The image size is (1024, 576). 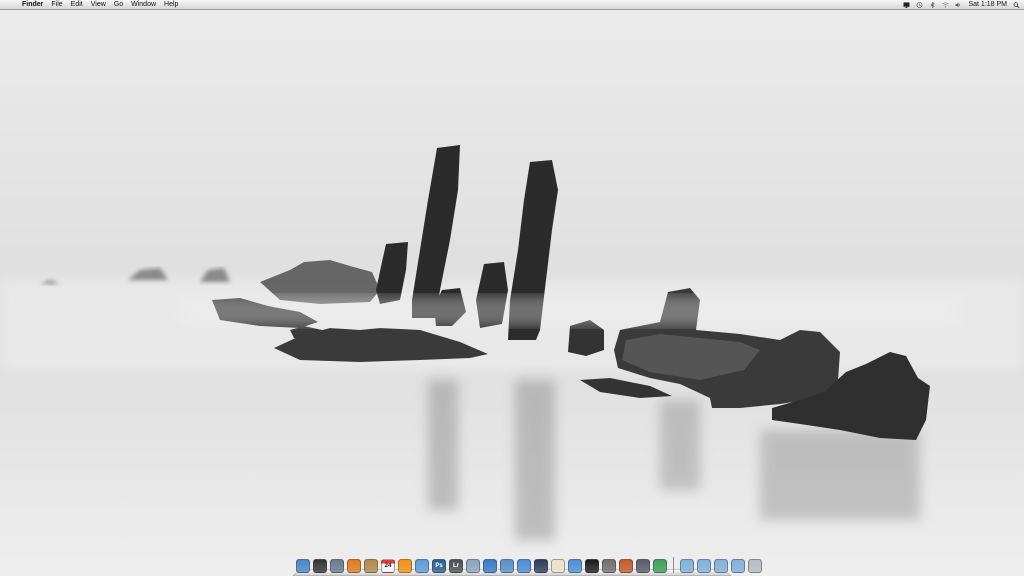 What do you see at coordinates (456, 566) in the screenshot?
I see `lightroom-icon: Lr` at bounding box center [456, 566].